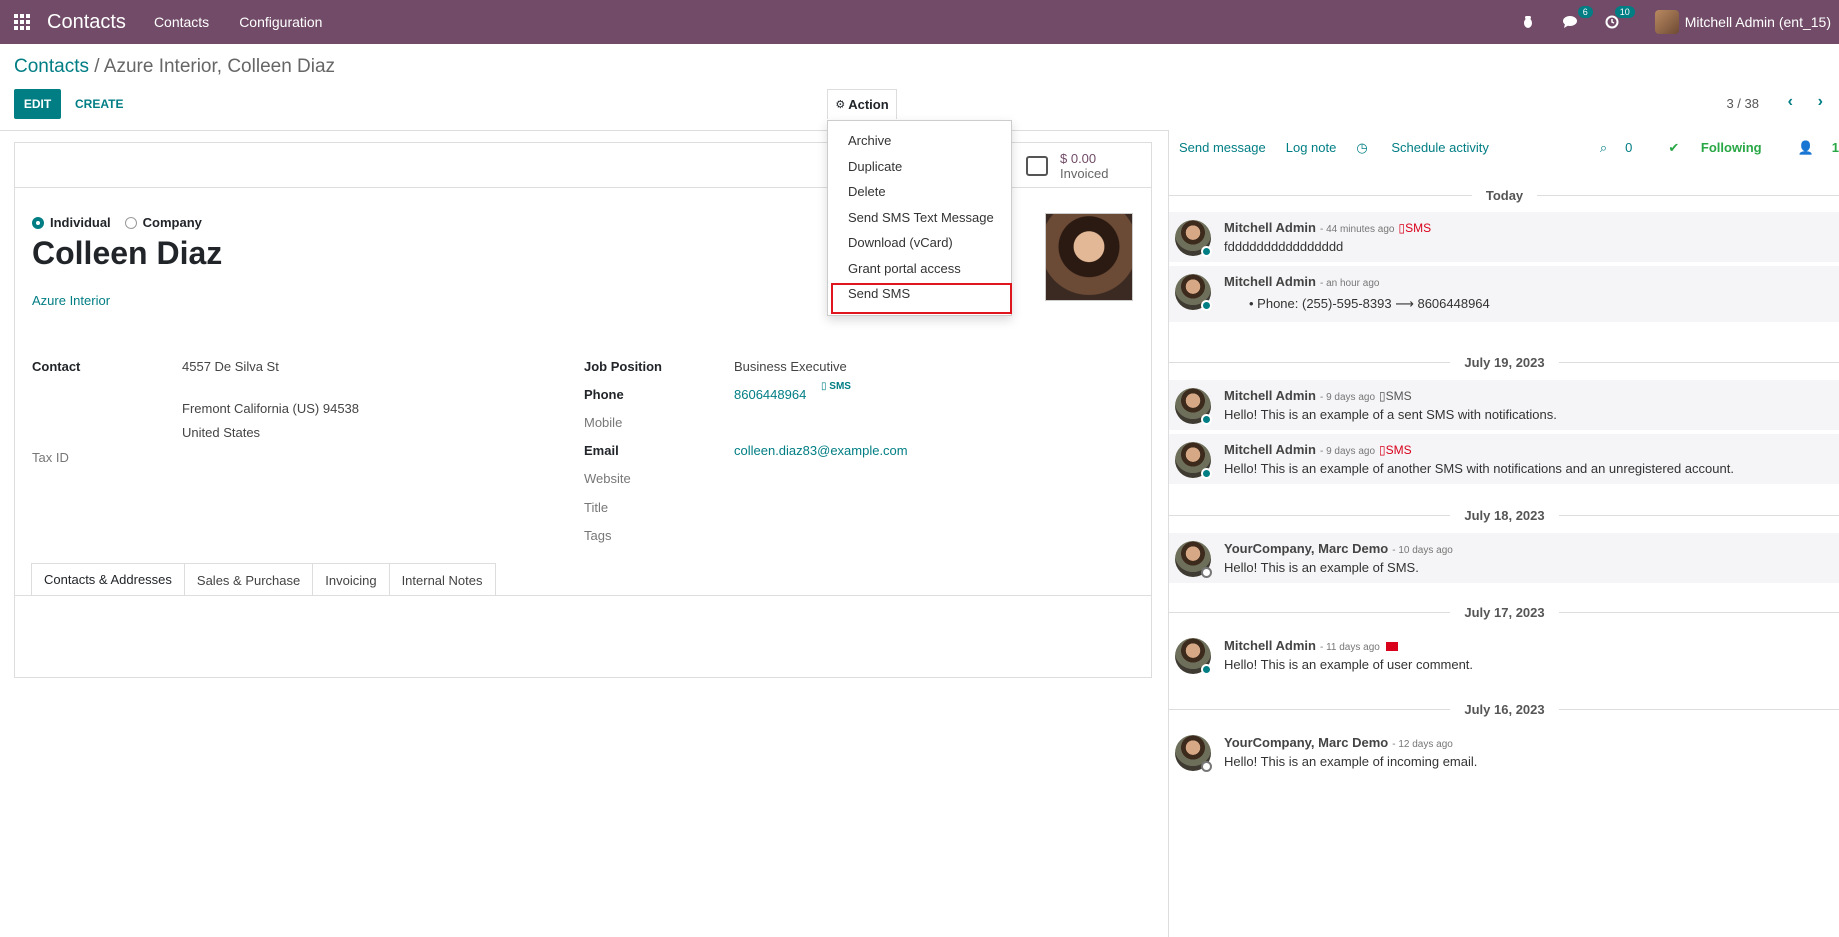  What do you see at coordinates (1629, 147) in the screenshot?
I see `attachment-count: 0` at bounding box center [1629, 147].